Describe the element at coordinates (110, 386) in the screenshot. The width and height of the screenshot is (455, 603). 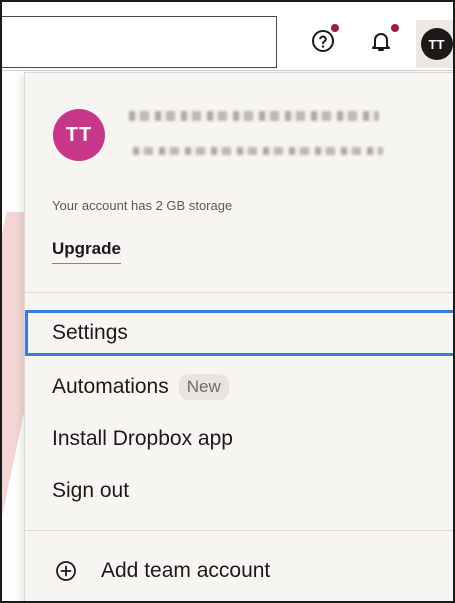
I see `automations-label: Automations` at that location.